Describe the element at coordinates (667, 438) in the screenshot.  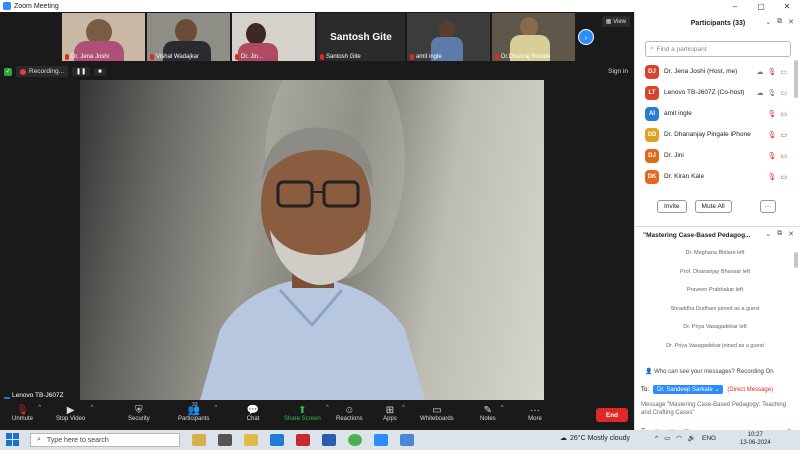
I see `display-icon: ▭` at that location.